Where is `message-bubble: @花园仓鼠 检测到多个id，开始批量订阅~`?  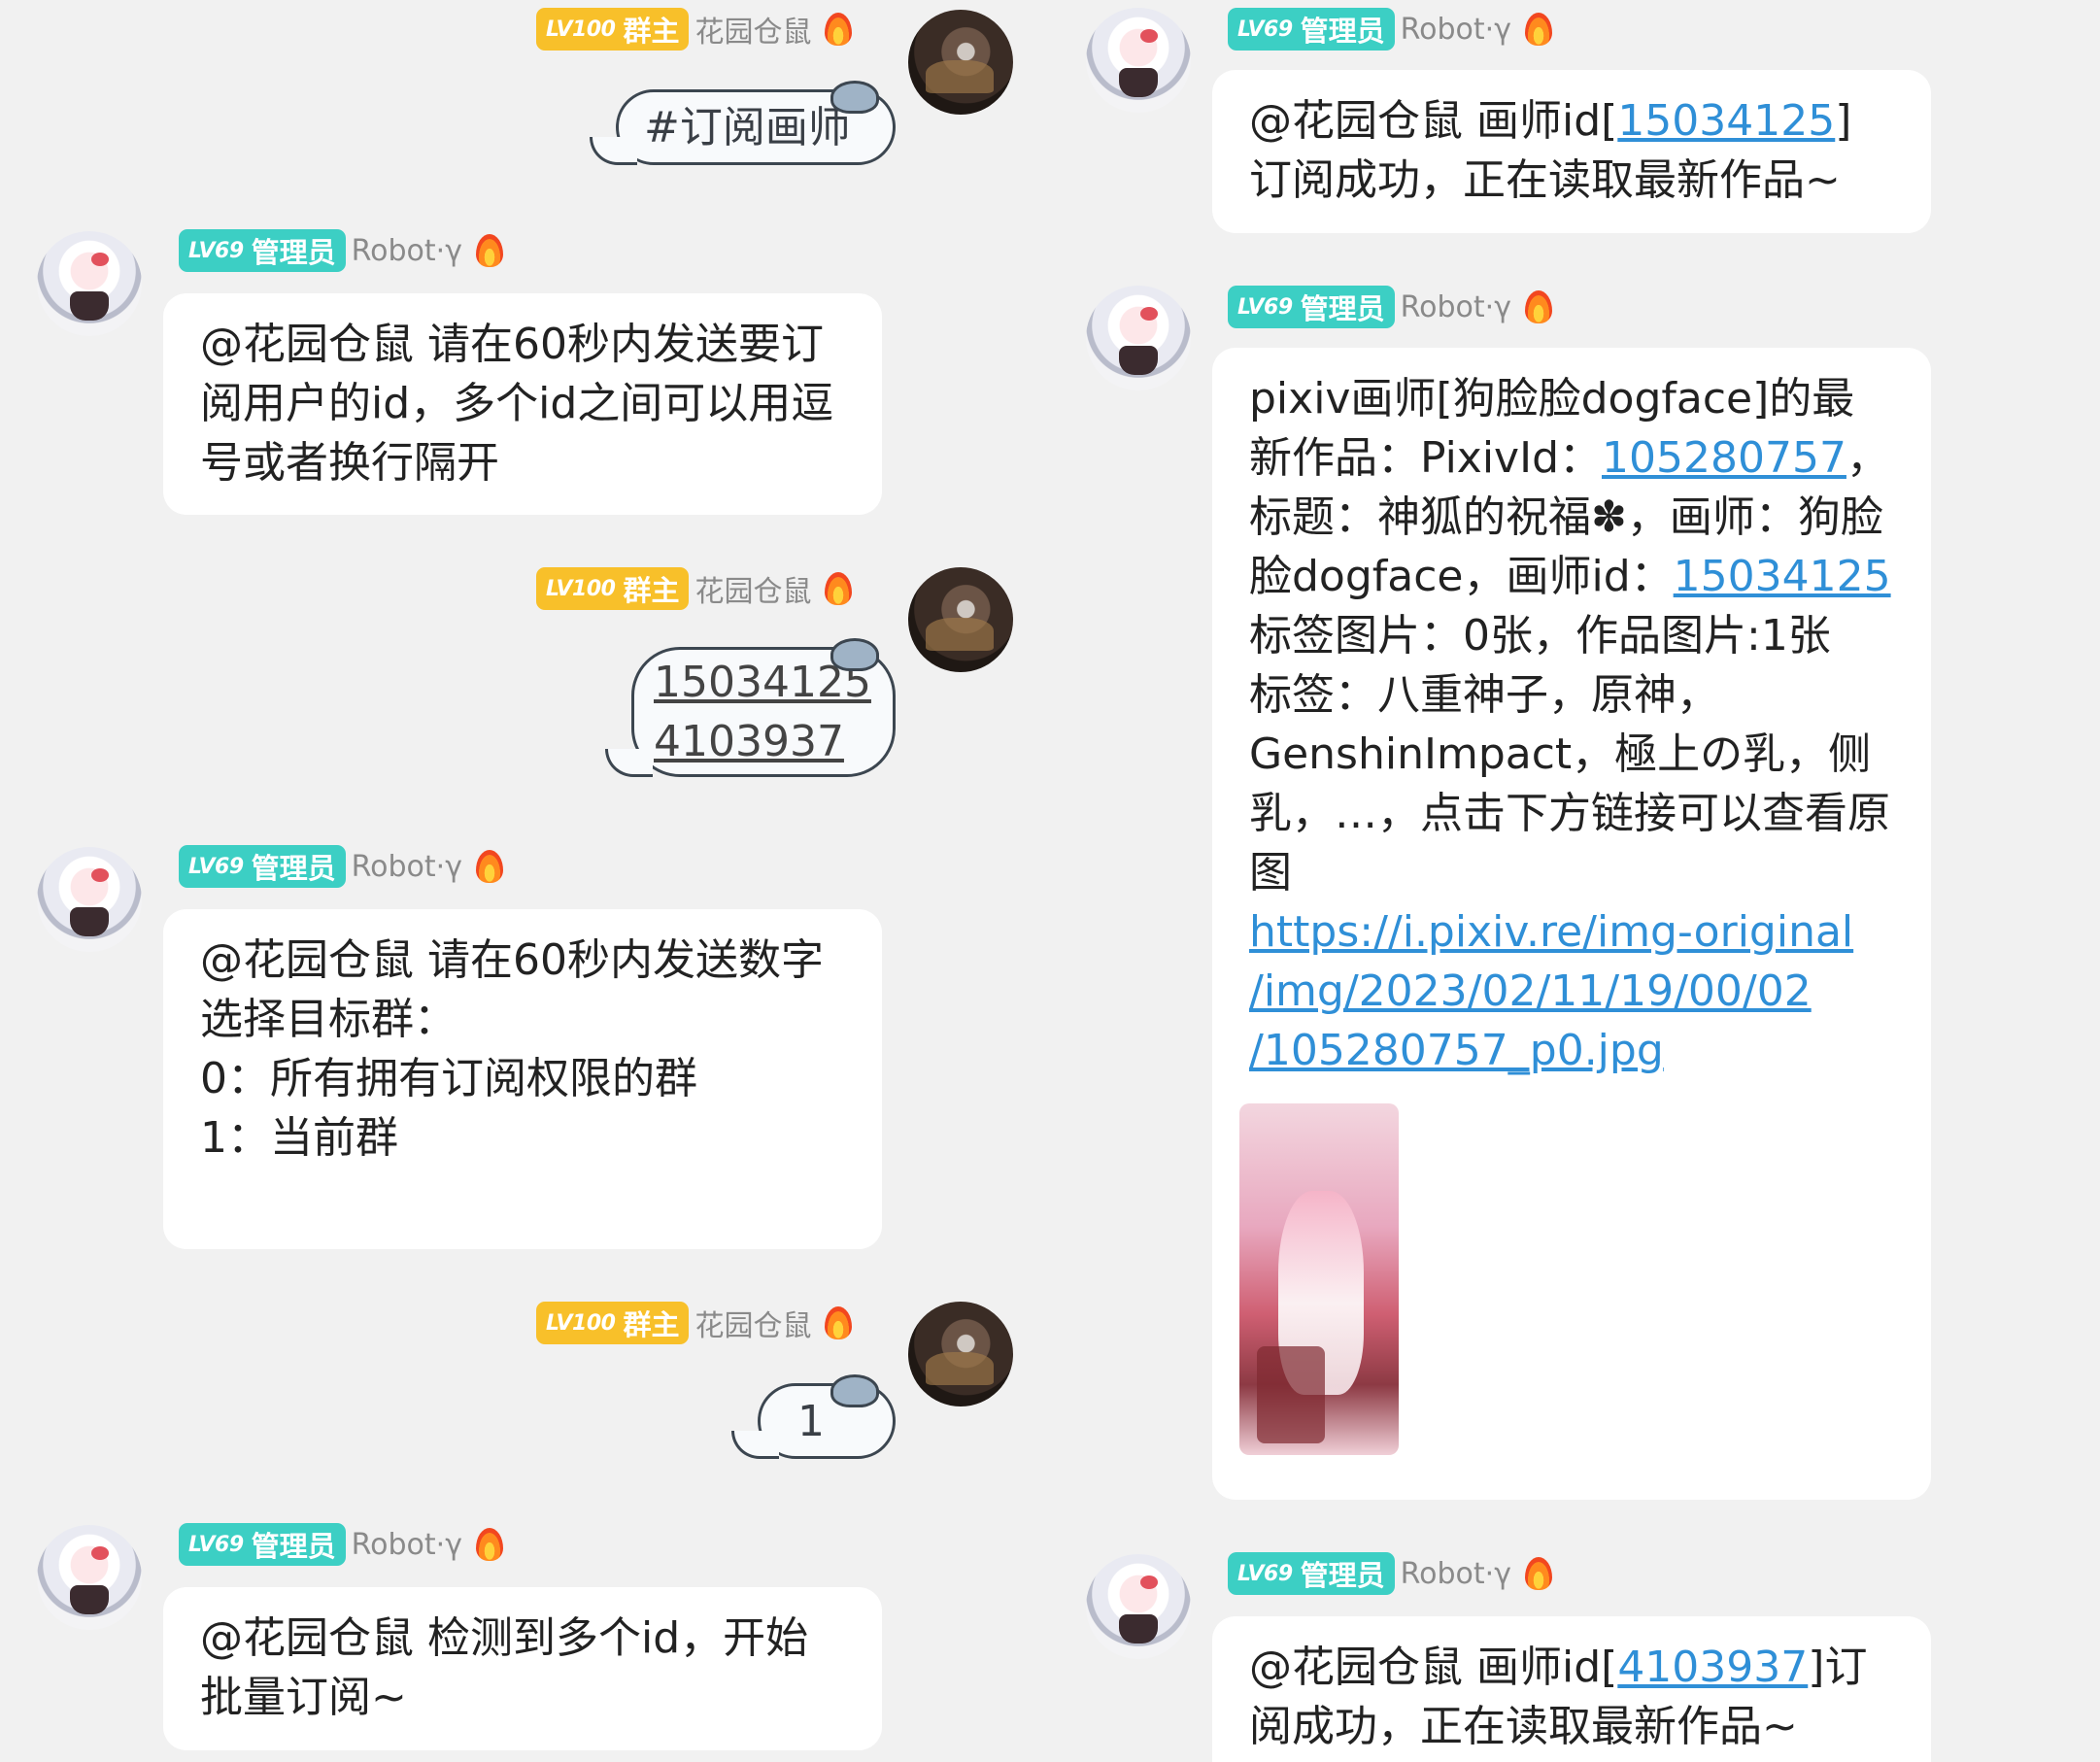 message-bubble: @花园仓鼠 检测到多个id，开始批量订阅~ is located at coordinates (522, 1669).